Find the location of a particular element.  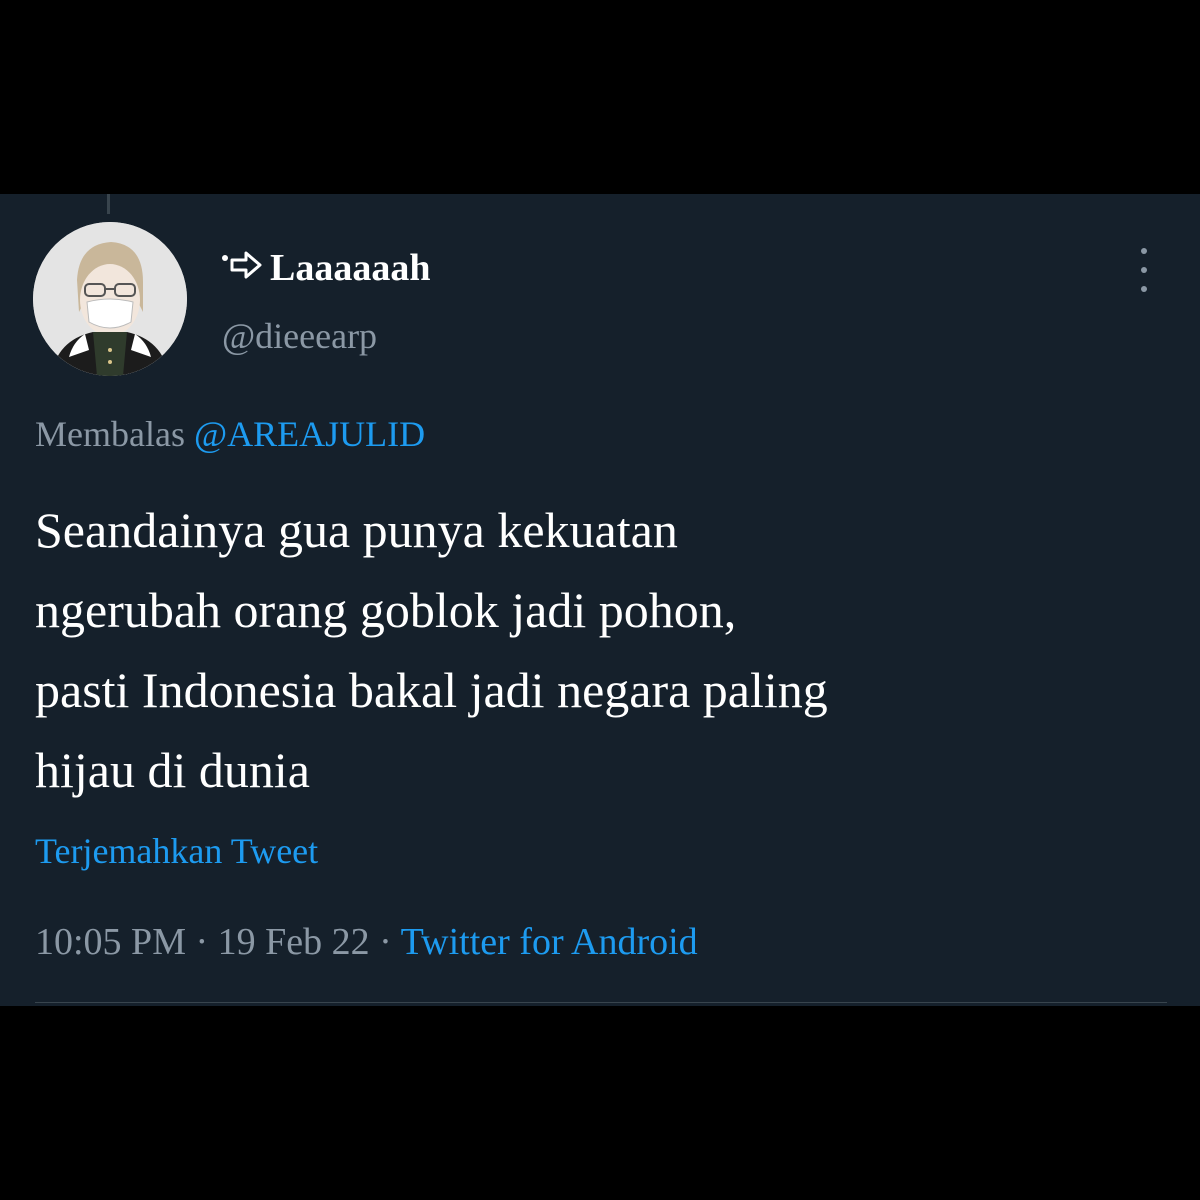

tweet-date: 19 Feb 22 is located at coordinates (294, 942).